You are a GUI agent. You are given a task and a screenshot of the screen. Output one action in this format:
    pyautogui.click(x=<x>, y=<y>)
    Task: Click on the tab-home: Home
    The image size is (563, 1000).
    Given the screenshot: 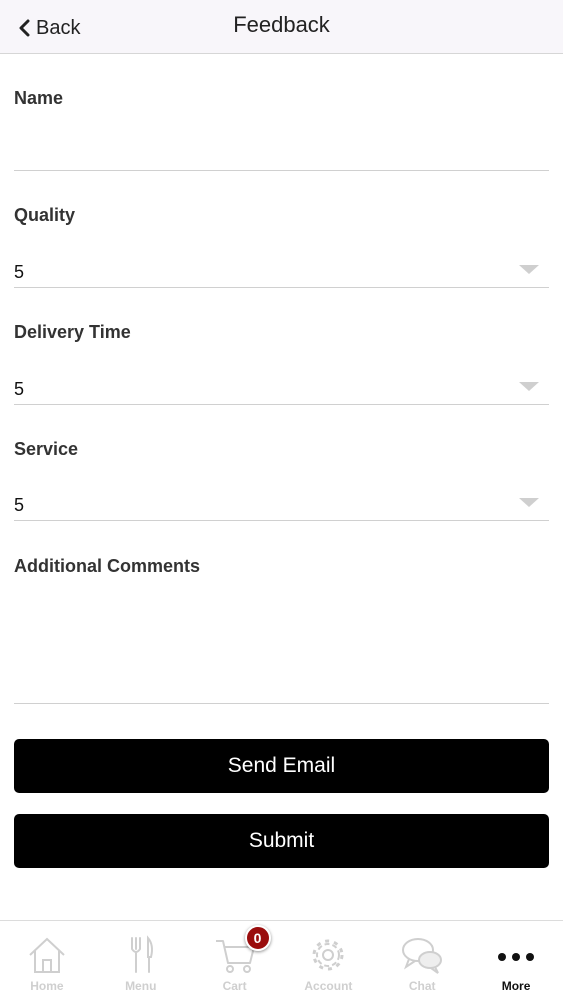 What is the action you would take?
    pyautogui.click(x=47, y=960)
    